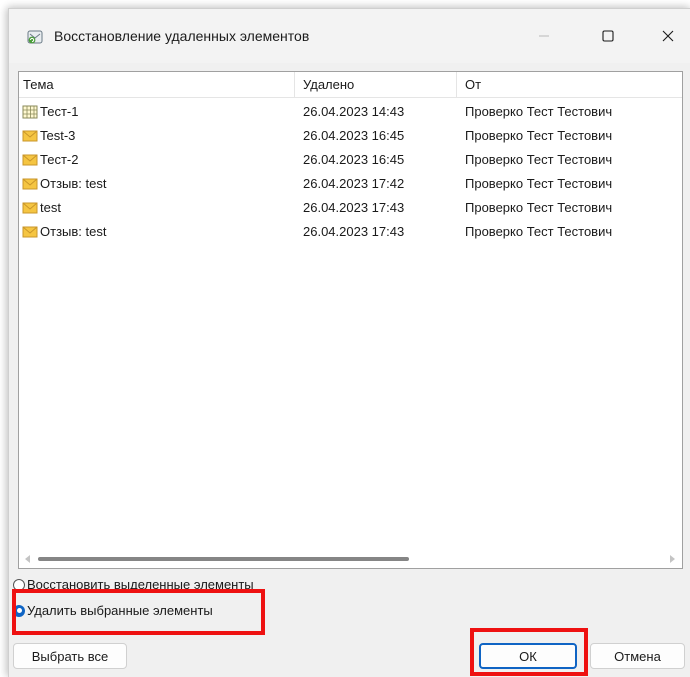 Image resolution: width=690 pixels, height=677 pixels. Describe the element at coordinates (223, 559) in the screenshot. I see `scrollbar-thumb` at that location.